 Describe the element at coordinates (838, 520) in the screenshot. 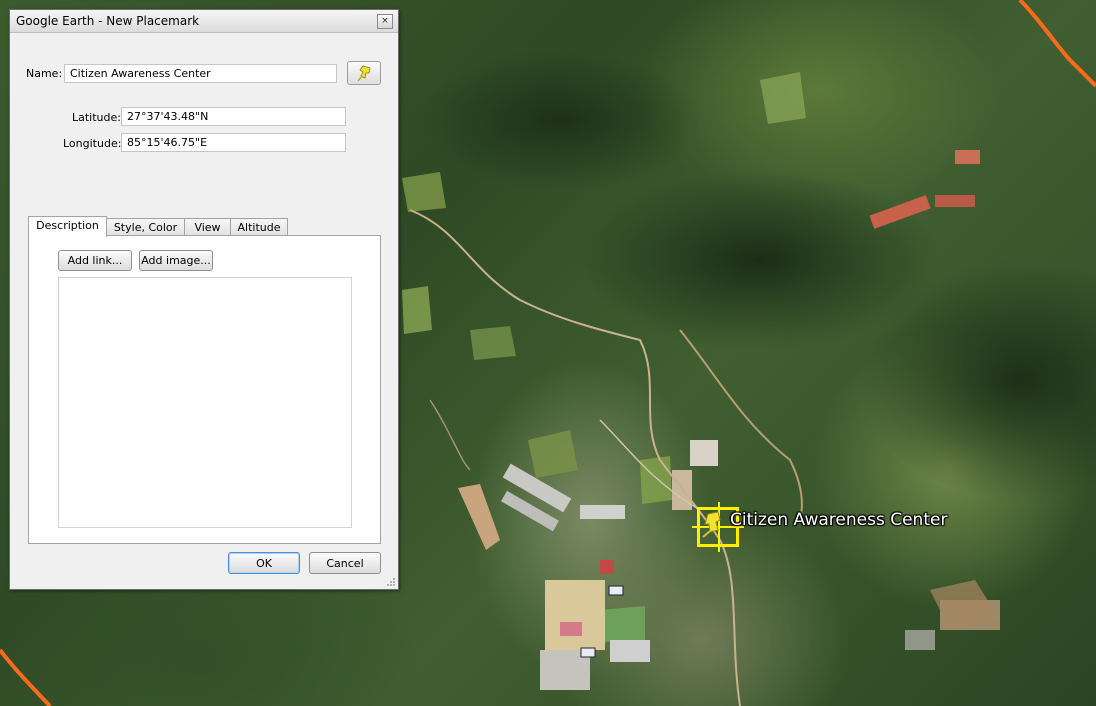

I see `placemark-label: Citizen Awareness Center` at that location.